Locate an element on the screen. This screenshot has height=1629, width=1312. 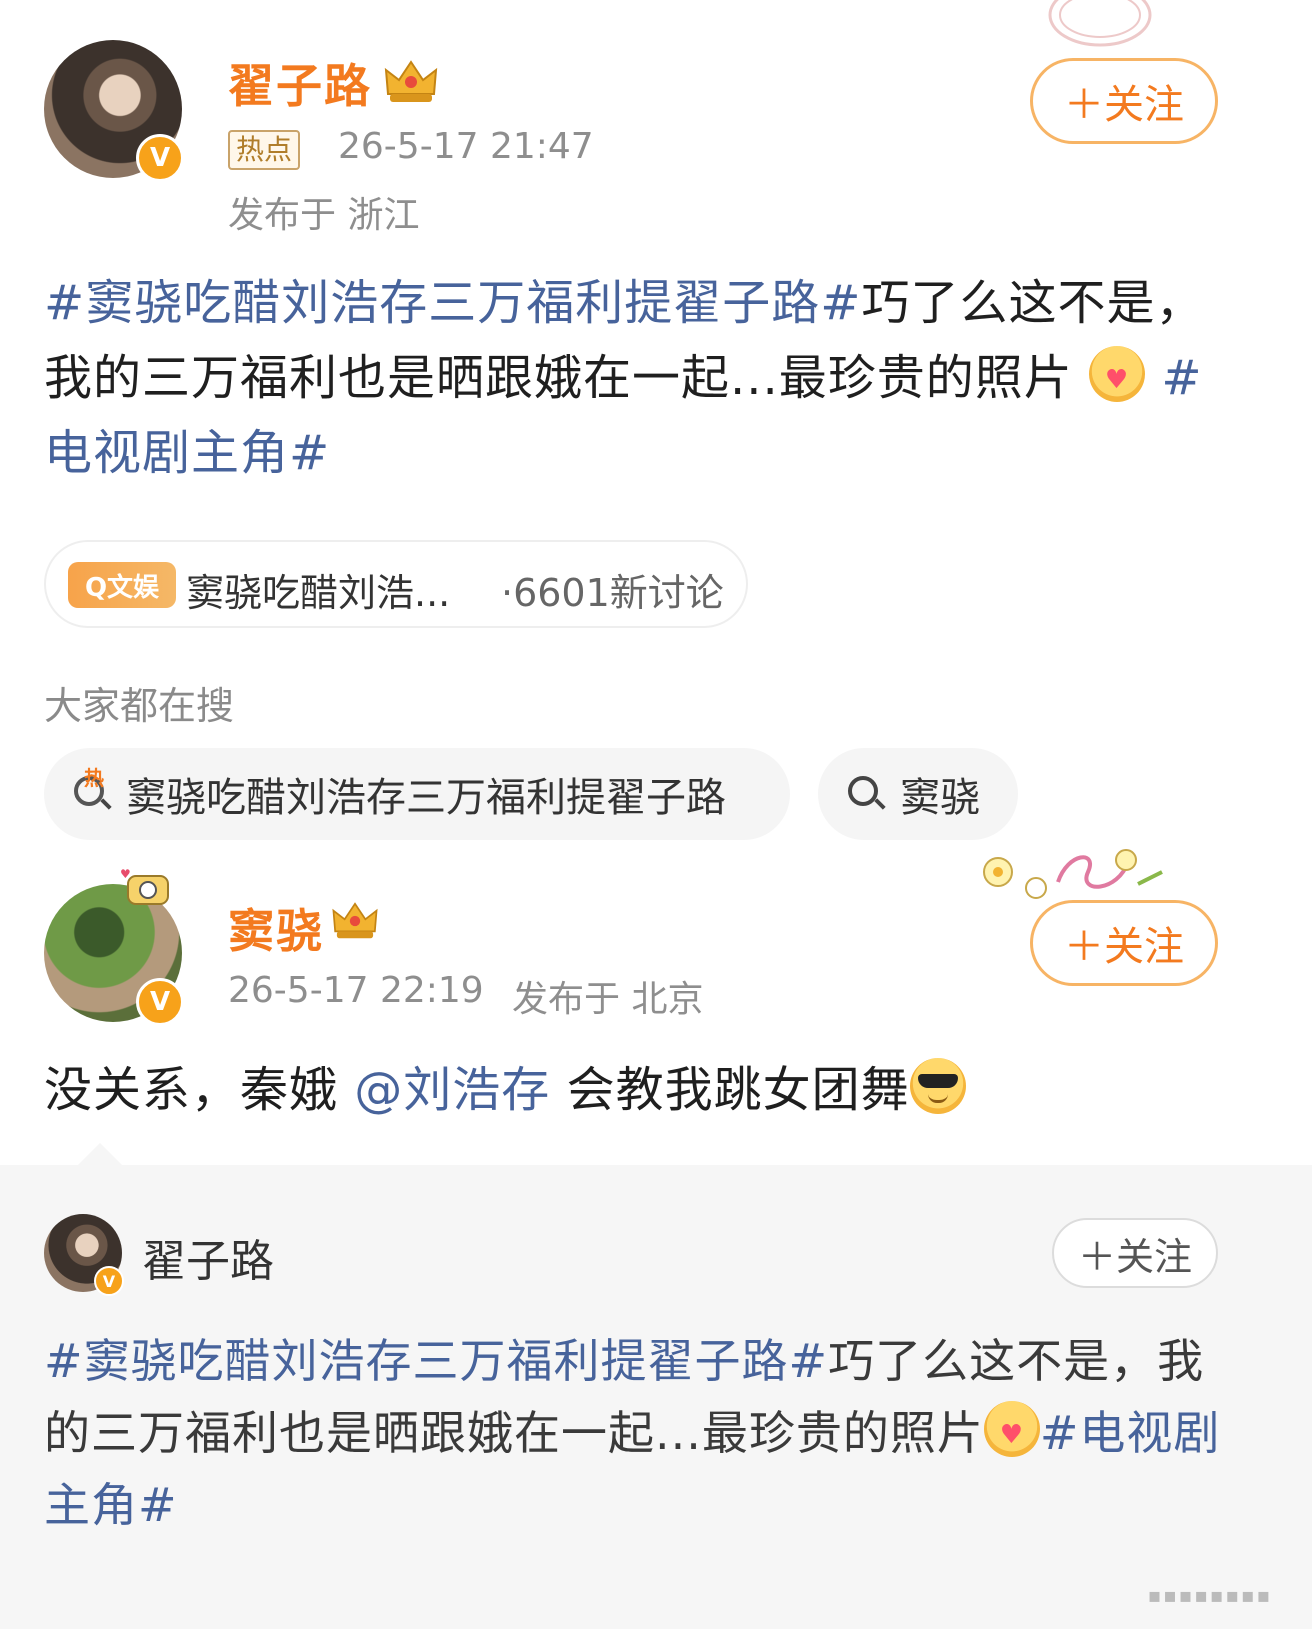
repost-author-name: 翟子路 is located at coordinates (208, 1257).